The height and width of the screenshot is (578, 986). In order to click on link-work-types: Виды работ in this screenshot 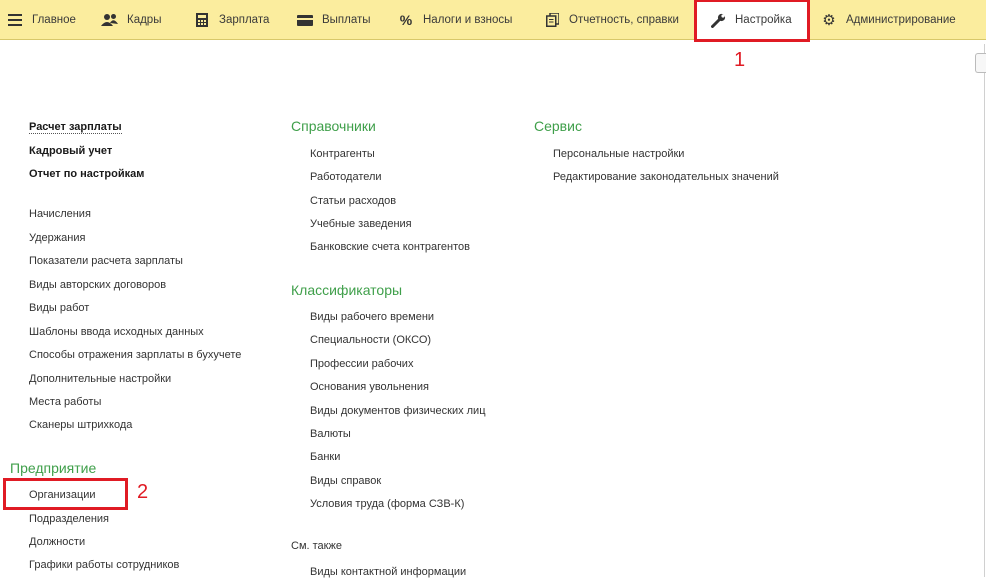, I will do `click(59, 308)`.